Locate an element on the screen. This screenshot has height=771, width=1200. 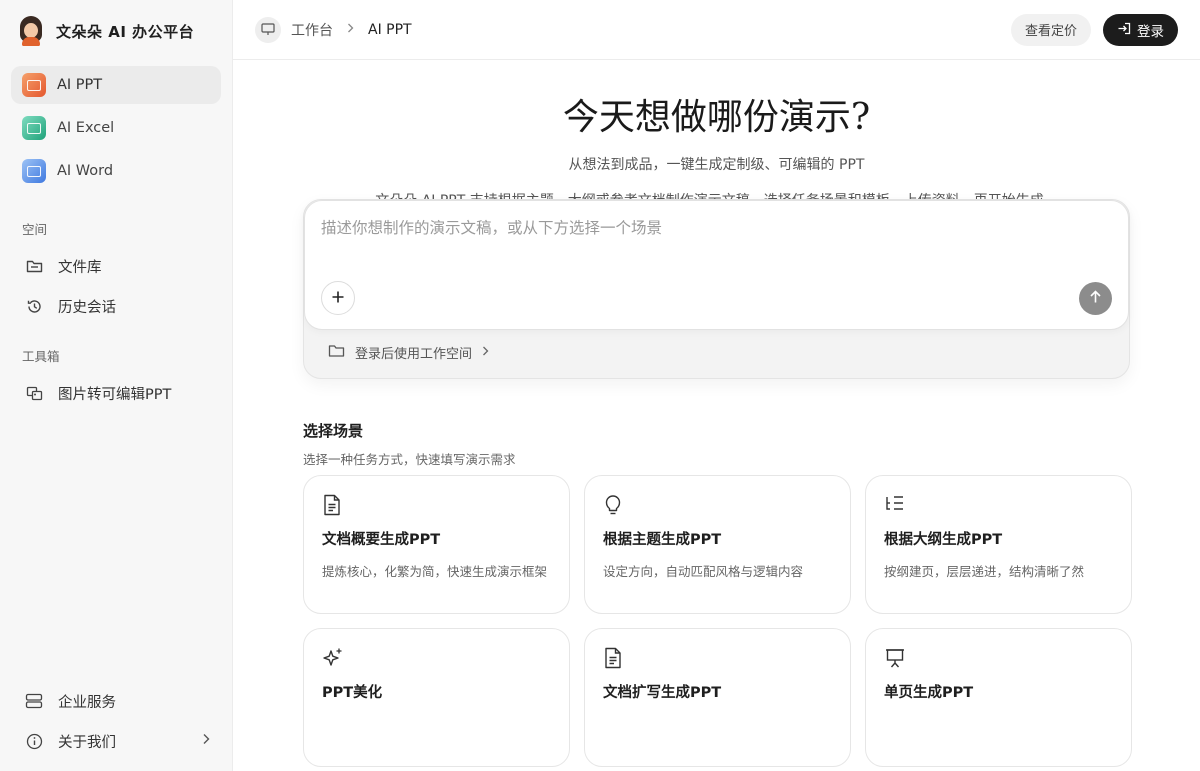
scene-card-outline: 根据大纲生成PPT 按纲建页，层层递进，结构清晰了然 is located at coordinates (998, 544).